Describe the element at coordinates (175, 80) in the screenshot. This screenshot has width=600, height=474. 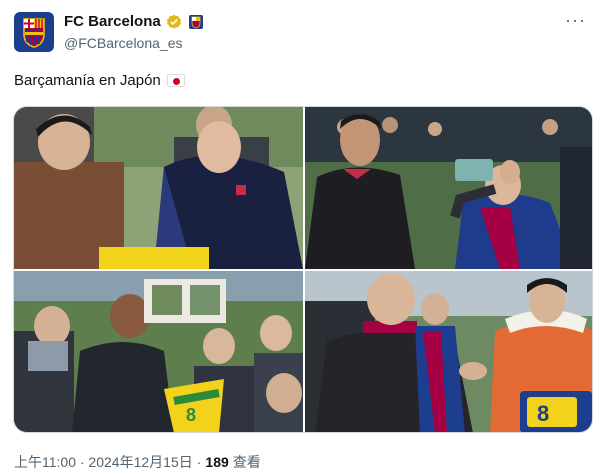
I see `flag-japan-icon` at that location.